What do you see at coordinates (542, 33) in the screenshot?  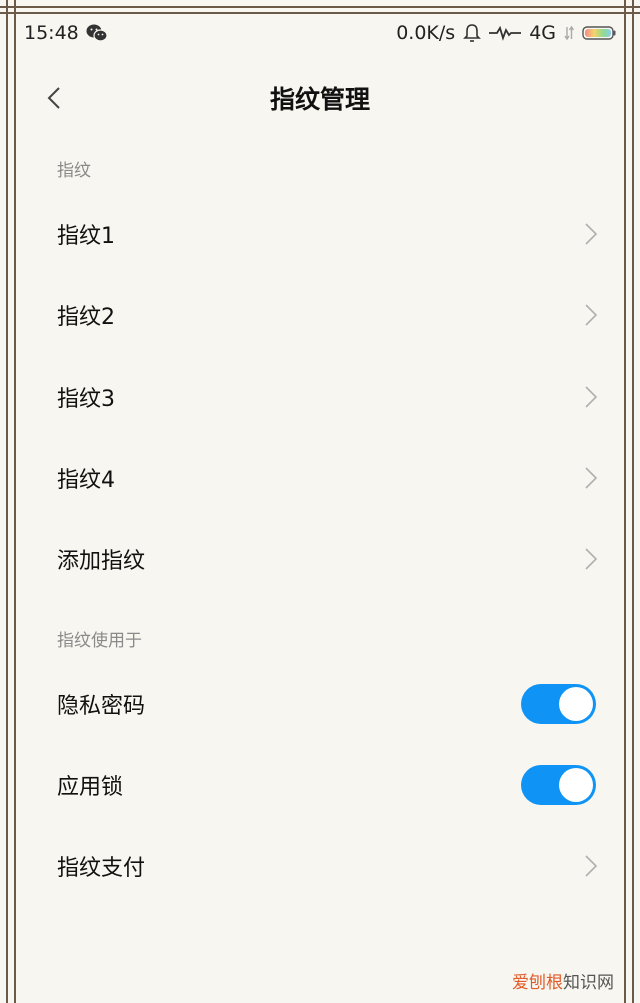 I see `network-type: 4G` at bounding box center [542, 33].